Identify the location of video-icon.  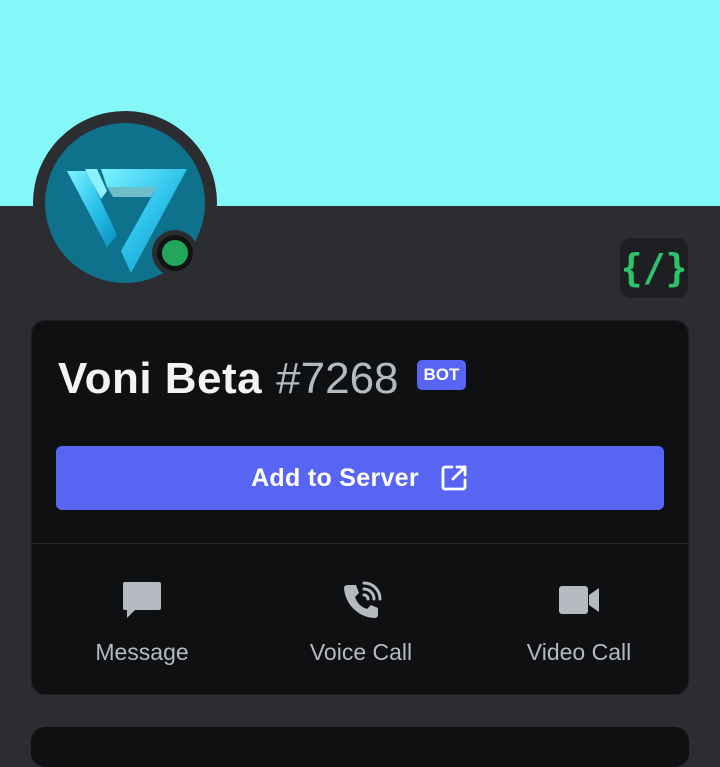
(579, 600).